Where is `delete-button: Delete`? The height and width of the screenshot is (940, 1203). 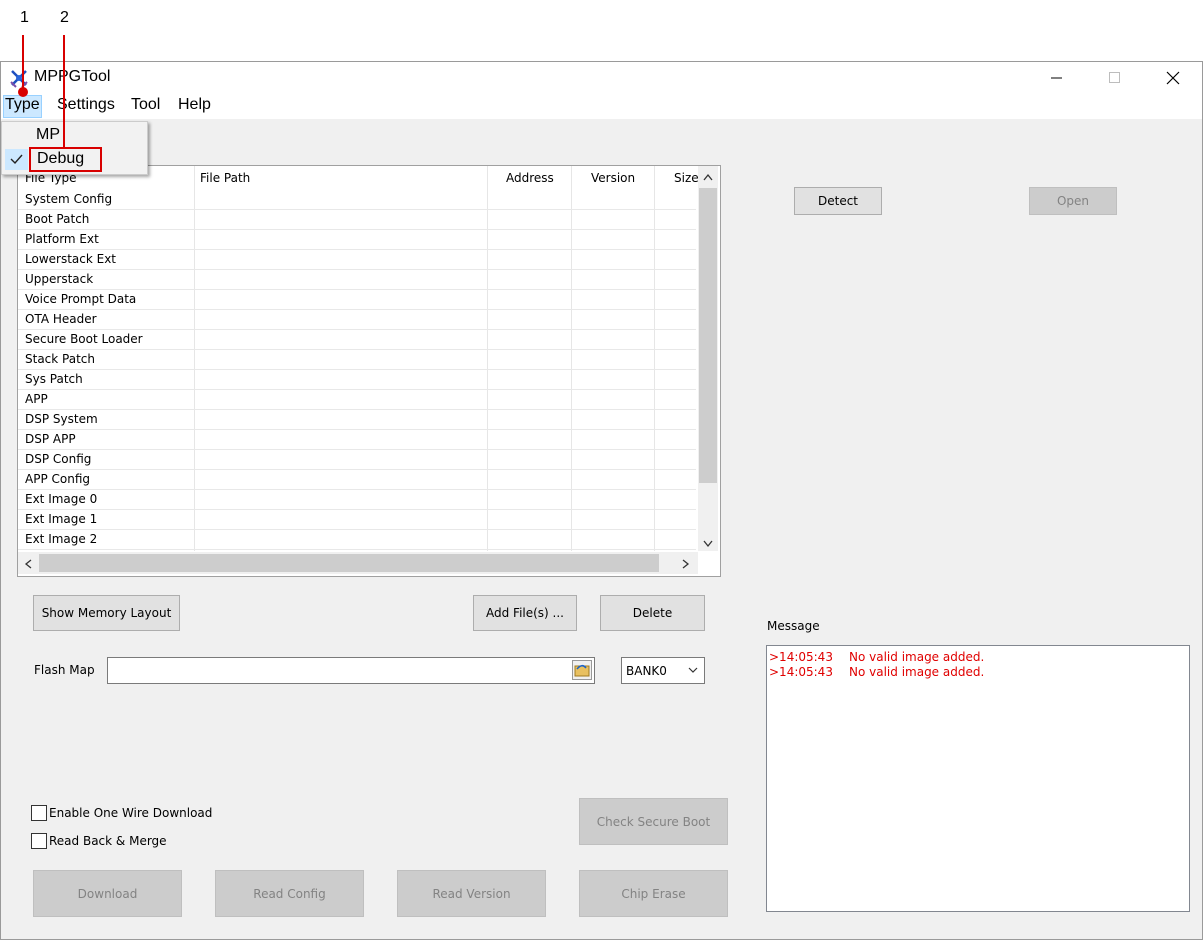
delete-button: Delete is located at coordinates (652, 613).